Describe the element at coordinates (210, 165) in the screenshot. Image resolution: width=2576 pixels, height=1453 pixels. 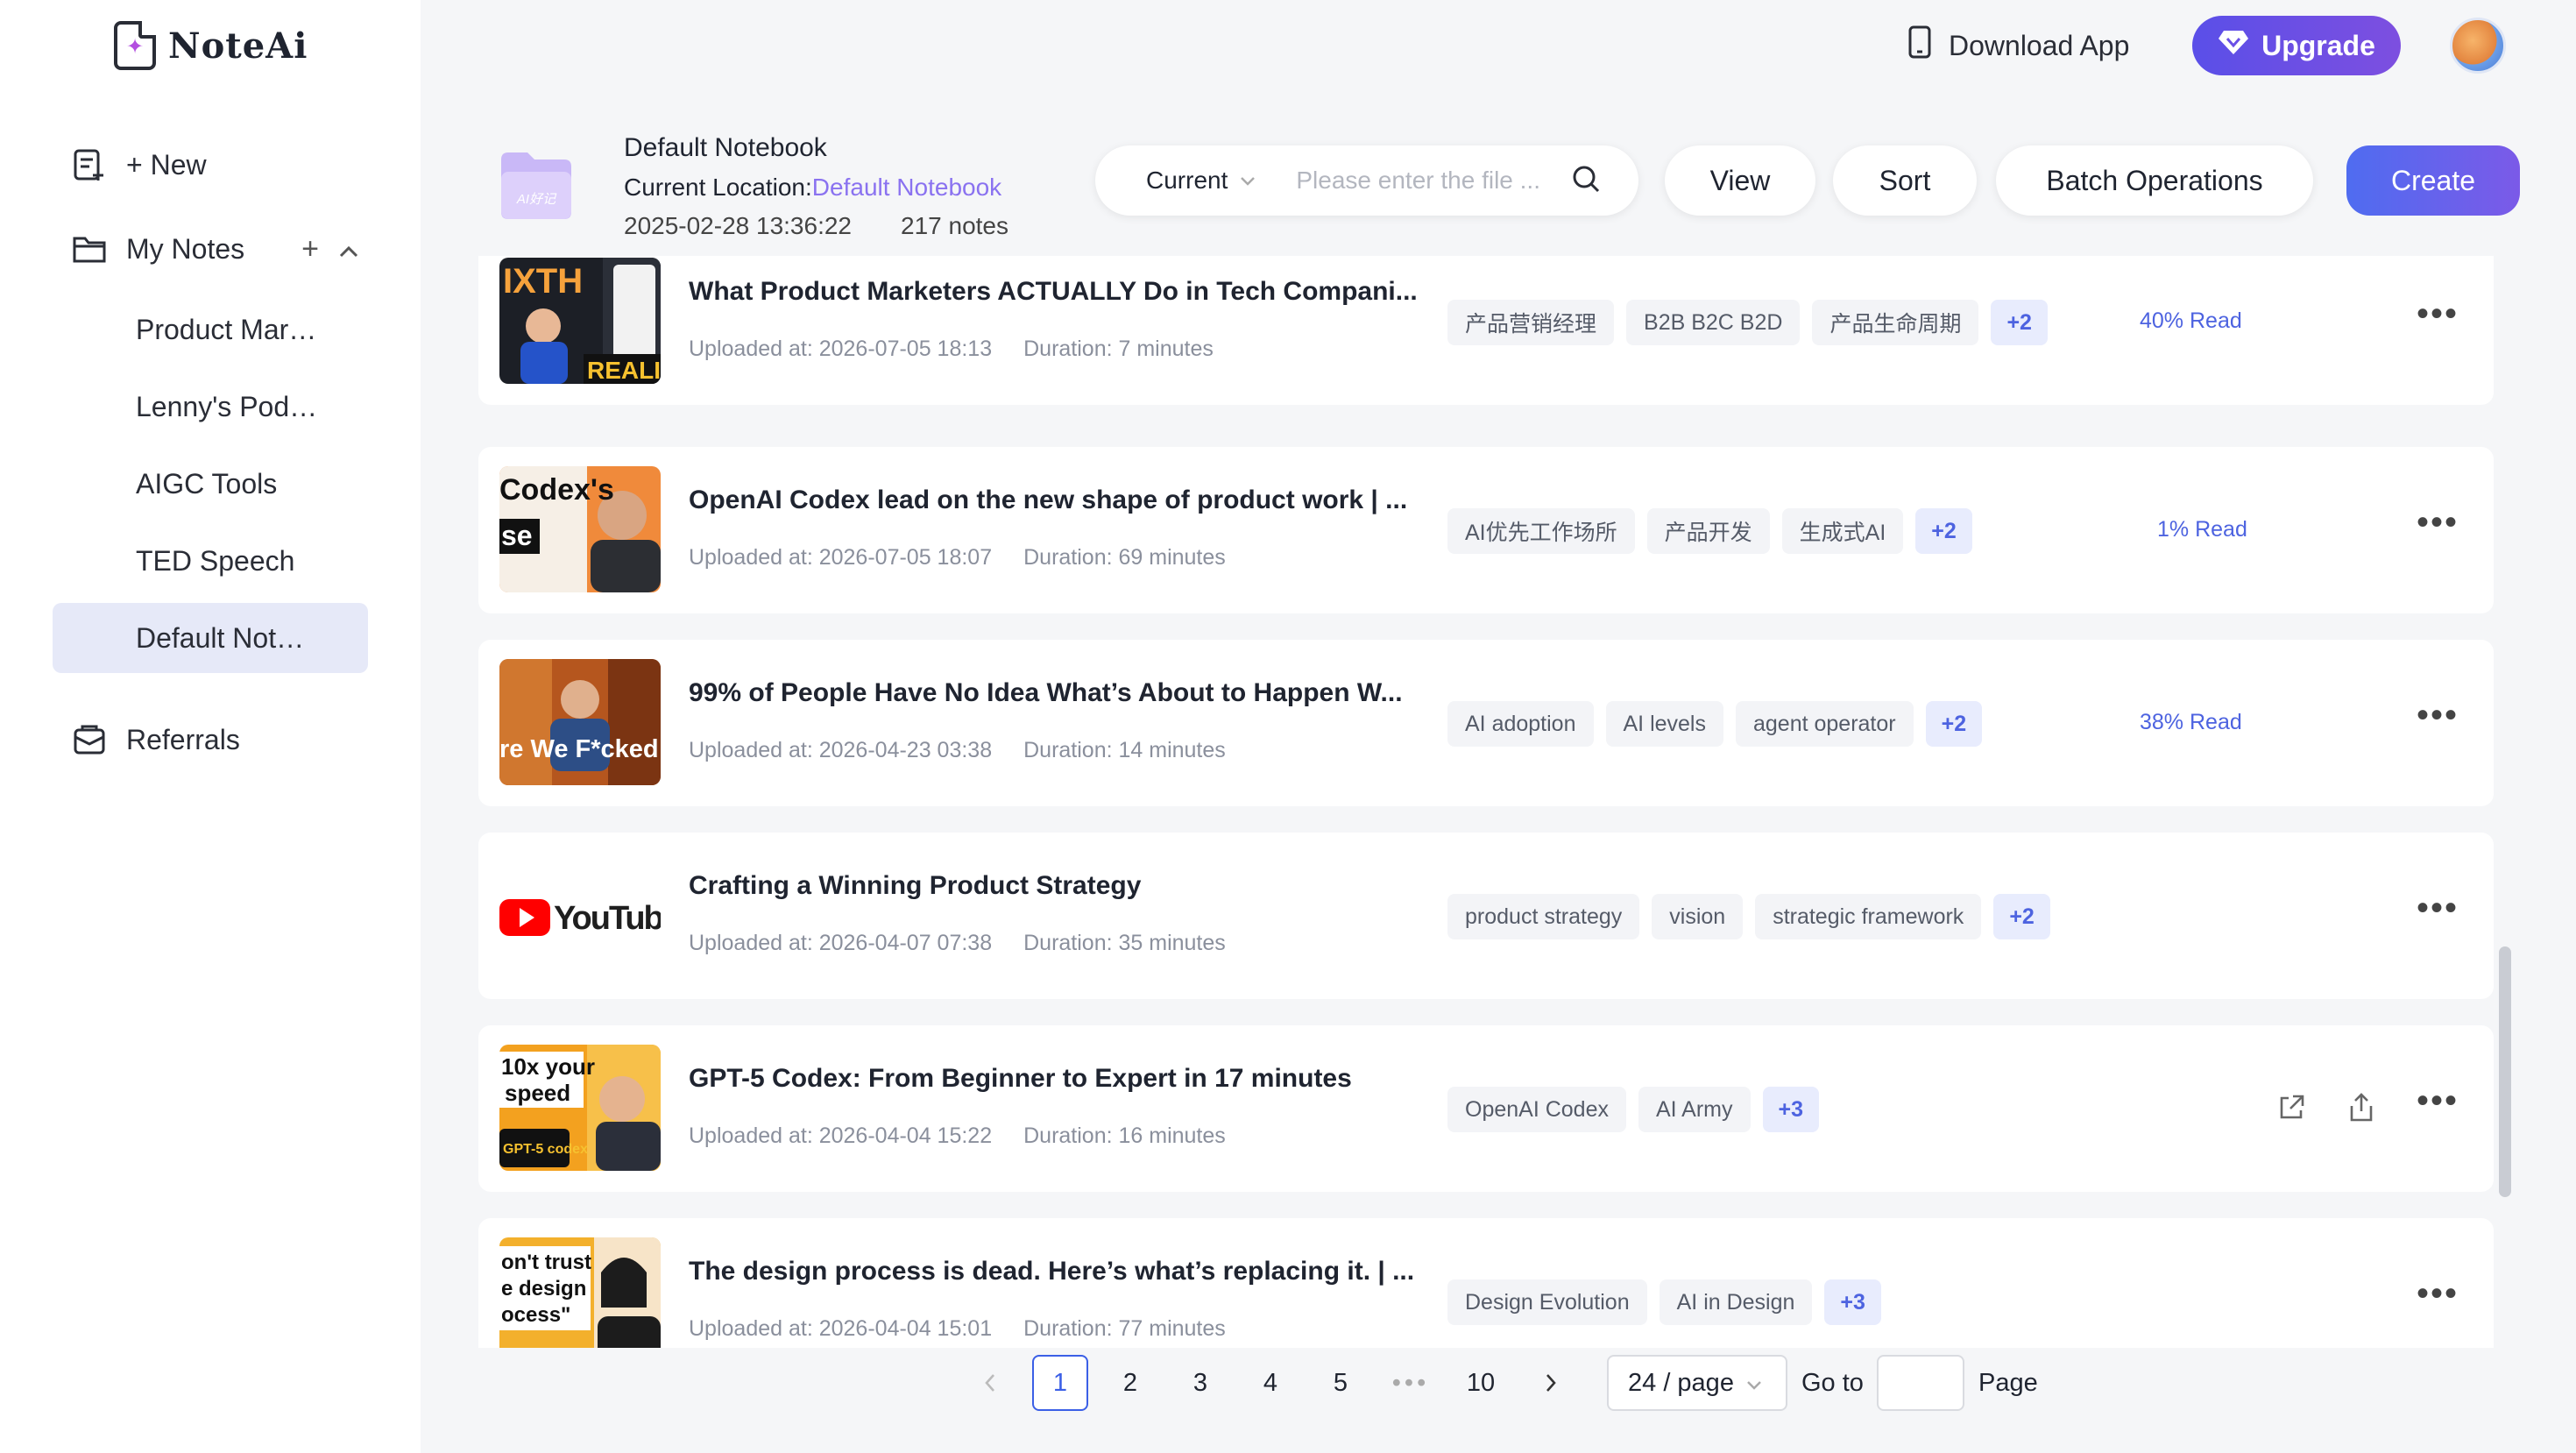
I see `new-note-button: + New` at that location.